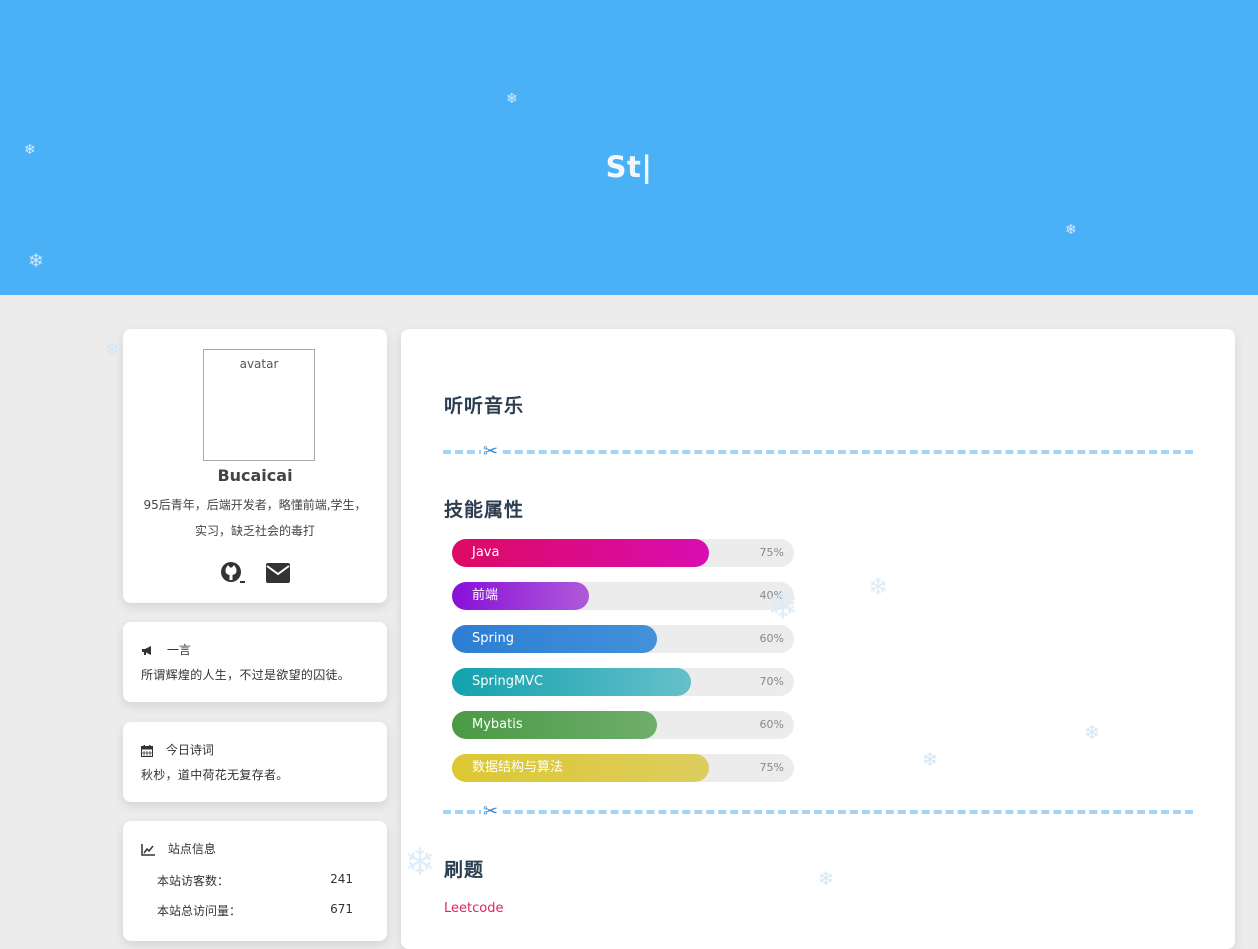  What do you see at coordinates (255, 575) in the screenshot?
I see `social-links` at bounding box center [255, 575].